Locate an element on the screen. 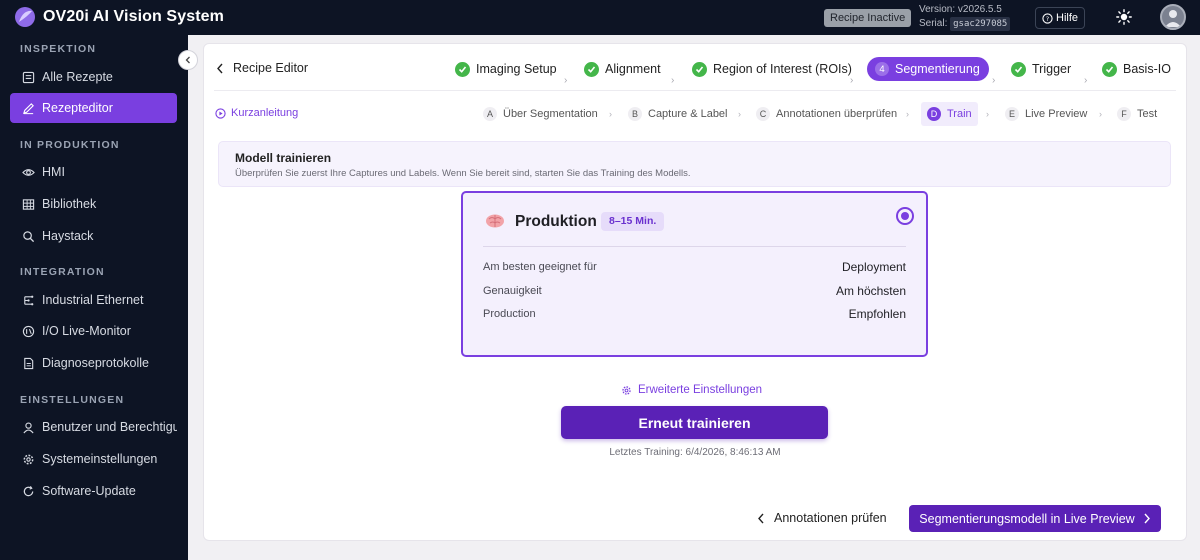 The width and height of the screenshot is (1200, 560). sidebar-item-label: Rezepteditor is located at coordinates (77, 108).